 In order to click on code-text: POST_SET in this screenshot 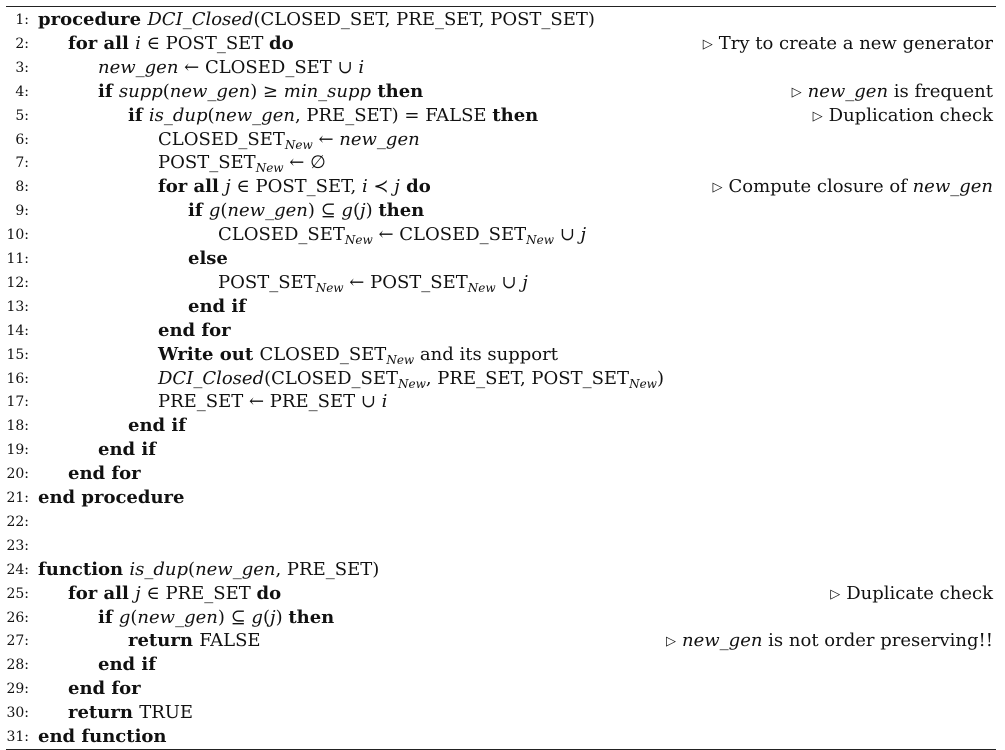, I will do `click(267, 282)`.